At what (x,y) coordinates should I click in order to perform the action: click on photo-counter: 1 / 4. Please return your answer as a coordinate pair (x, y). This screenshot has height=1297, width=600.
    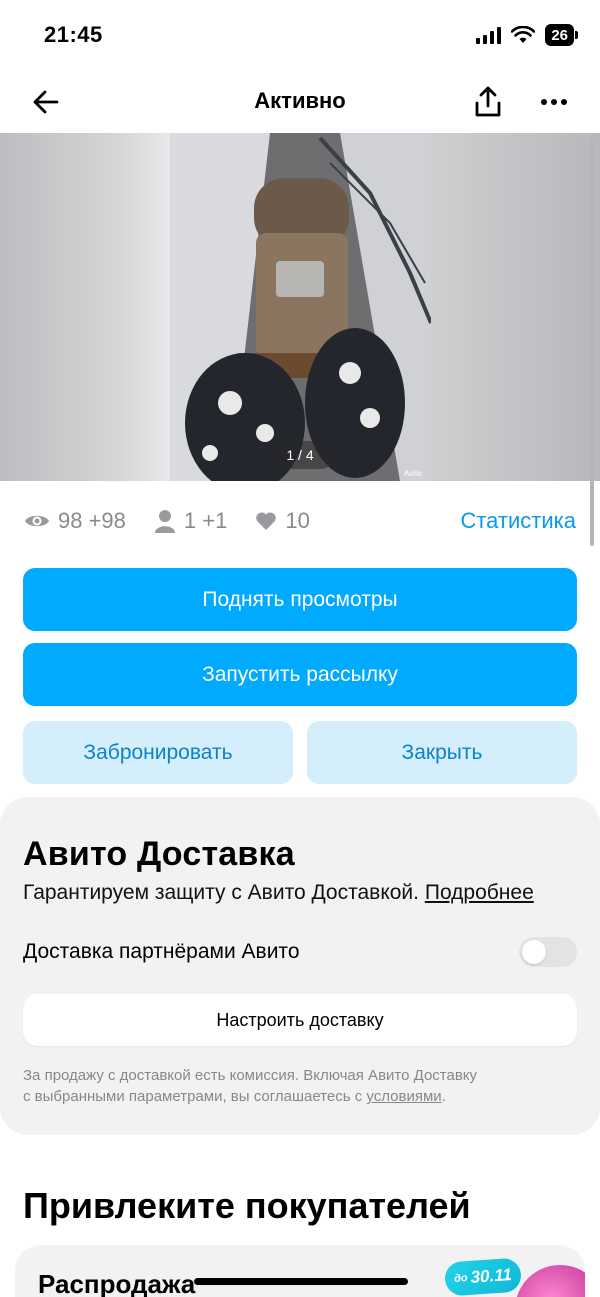
    Looking at the image, I should click on (300, 455).